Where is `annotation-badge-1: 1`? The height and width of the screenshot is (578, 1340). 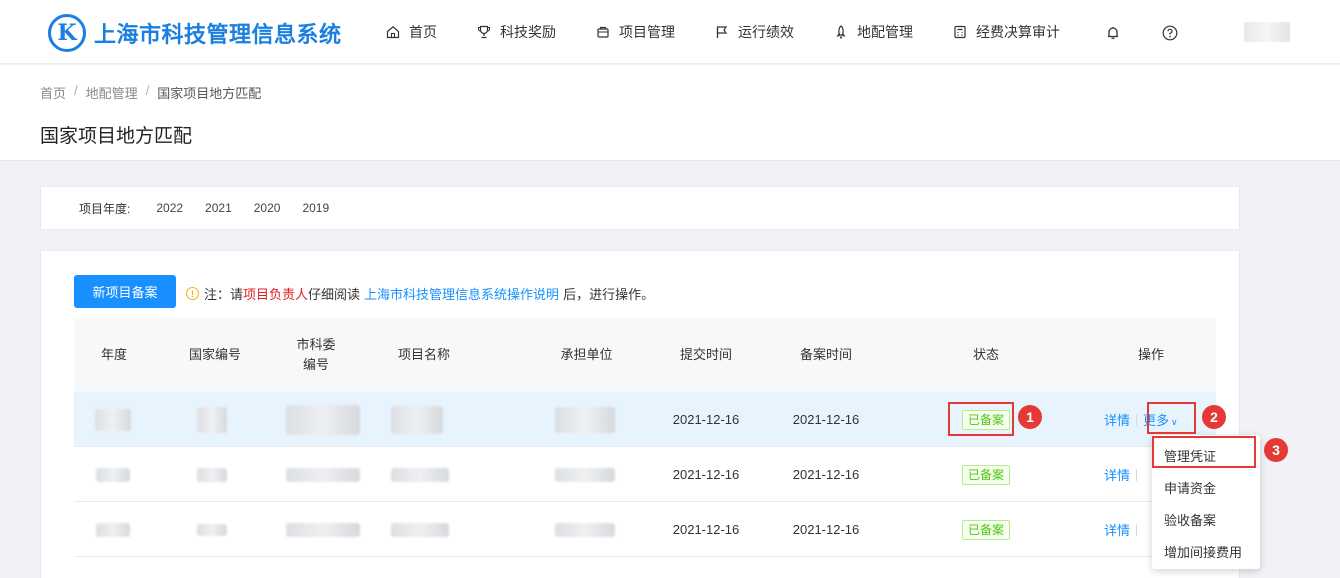
annotation-badge-1: 1 is located at coordinates (1030, 417).